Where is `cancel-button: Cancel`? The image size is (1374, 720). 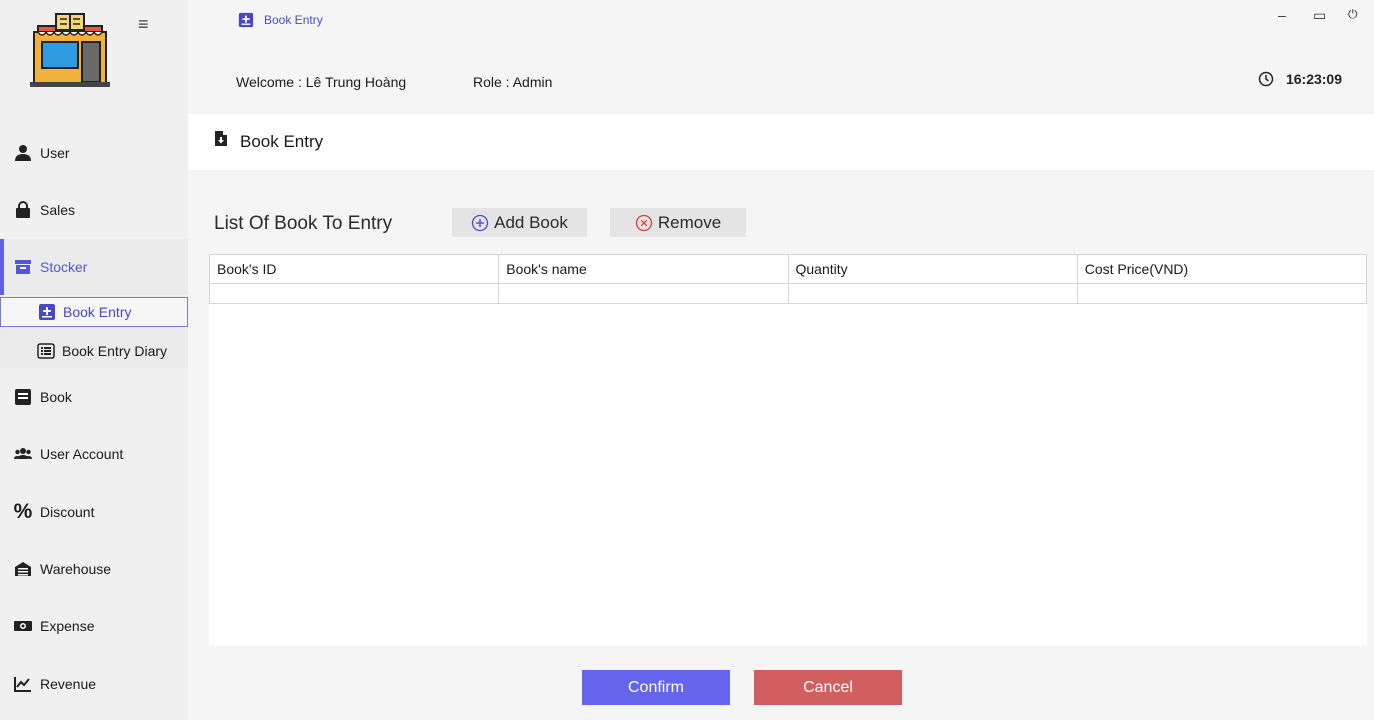
cancel-button: Cancel is located at coordinates (828, 687).